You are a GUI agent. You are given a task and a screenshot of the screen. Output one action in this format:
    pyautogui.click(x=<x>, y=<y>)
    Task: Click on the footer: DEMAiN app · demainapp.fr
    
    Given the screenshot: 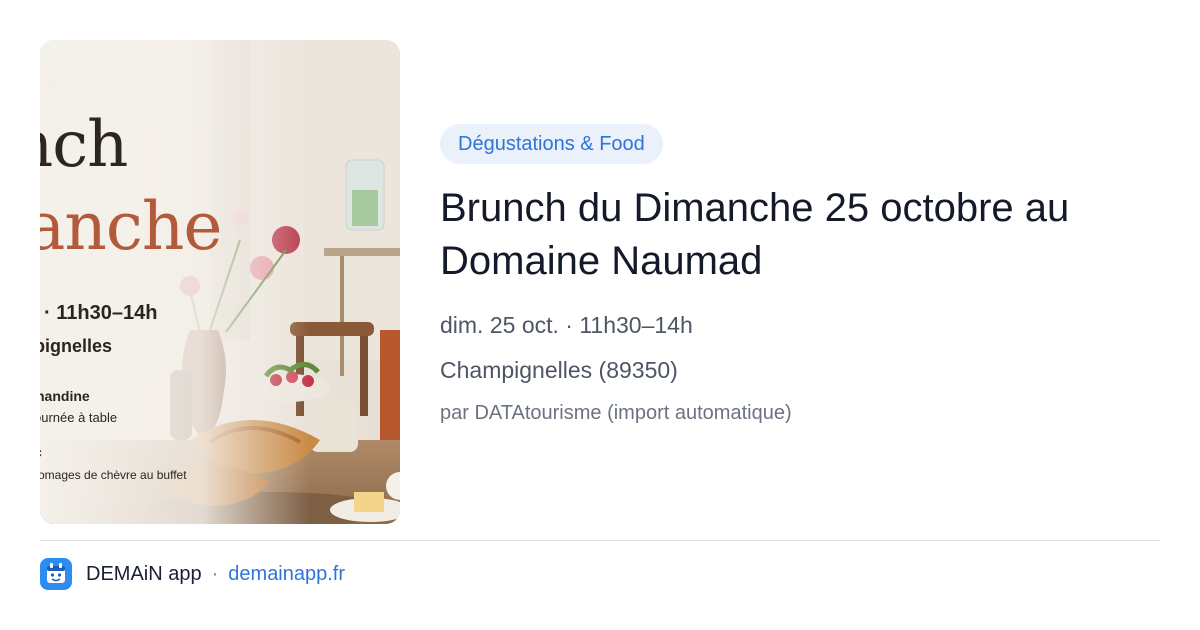 What is the action you would take?
    pyautogui.click(x=192, y=574)
    